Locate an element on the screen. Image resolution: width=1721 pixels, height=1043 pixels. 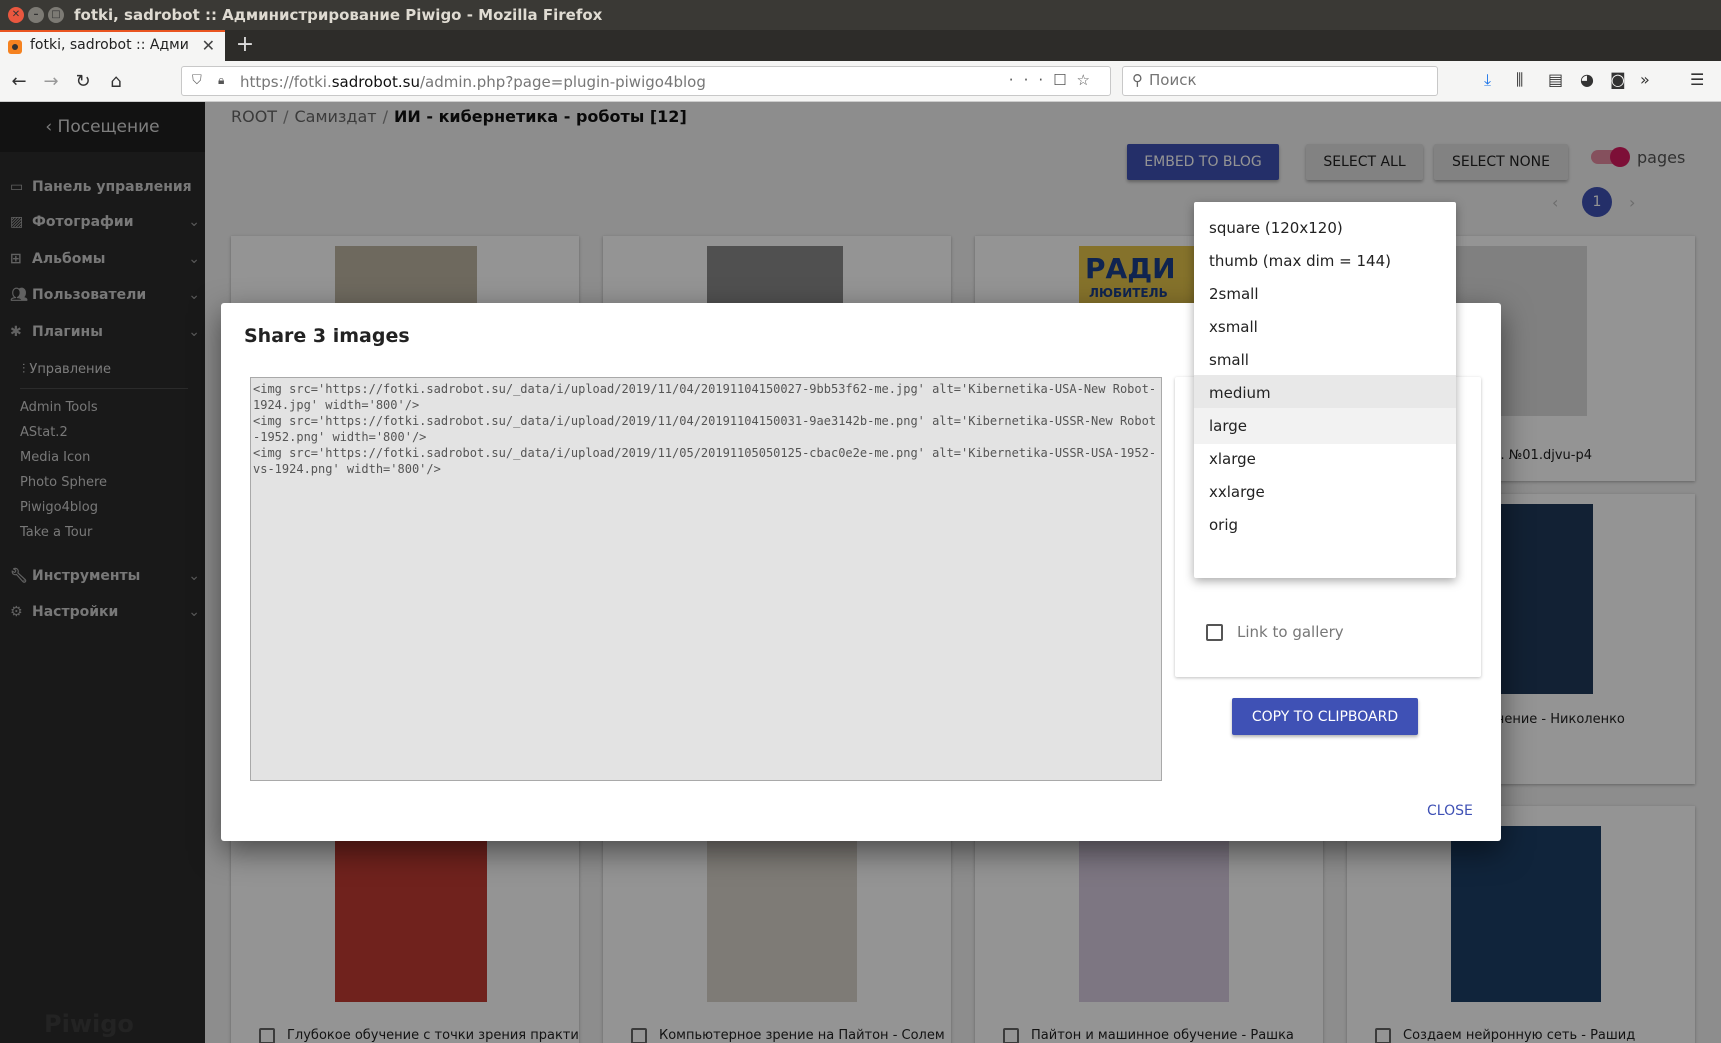
size-option-xsmall: xsmall is located at coordinates (1325, 327).